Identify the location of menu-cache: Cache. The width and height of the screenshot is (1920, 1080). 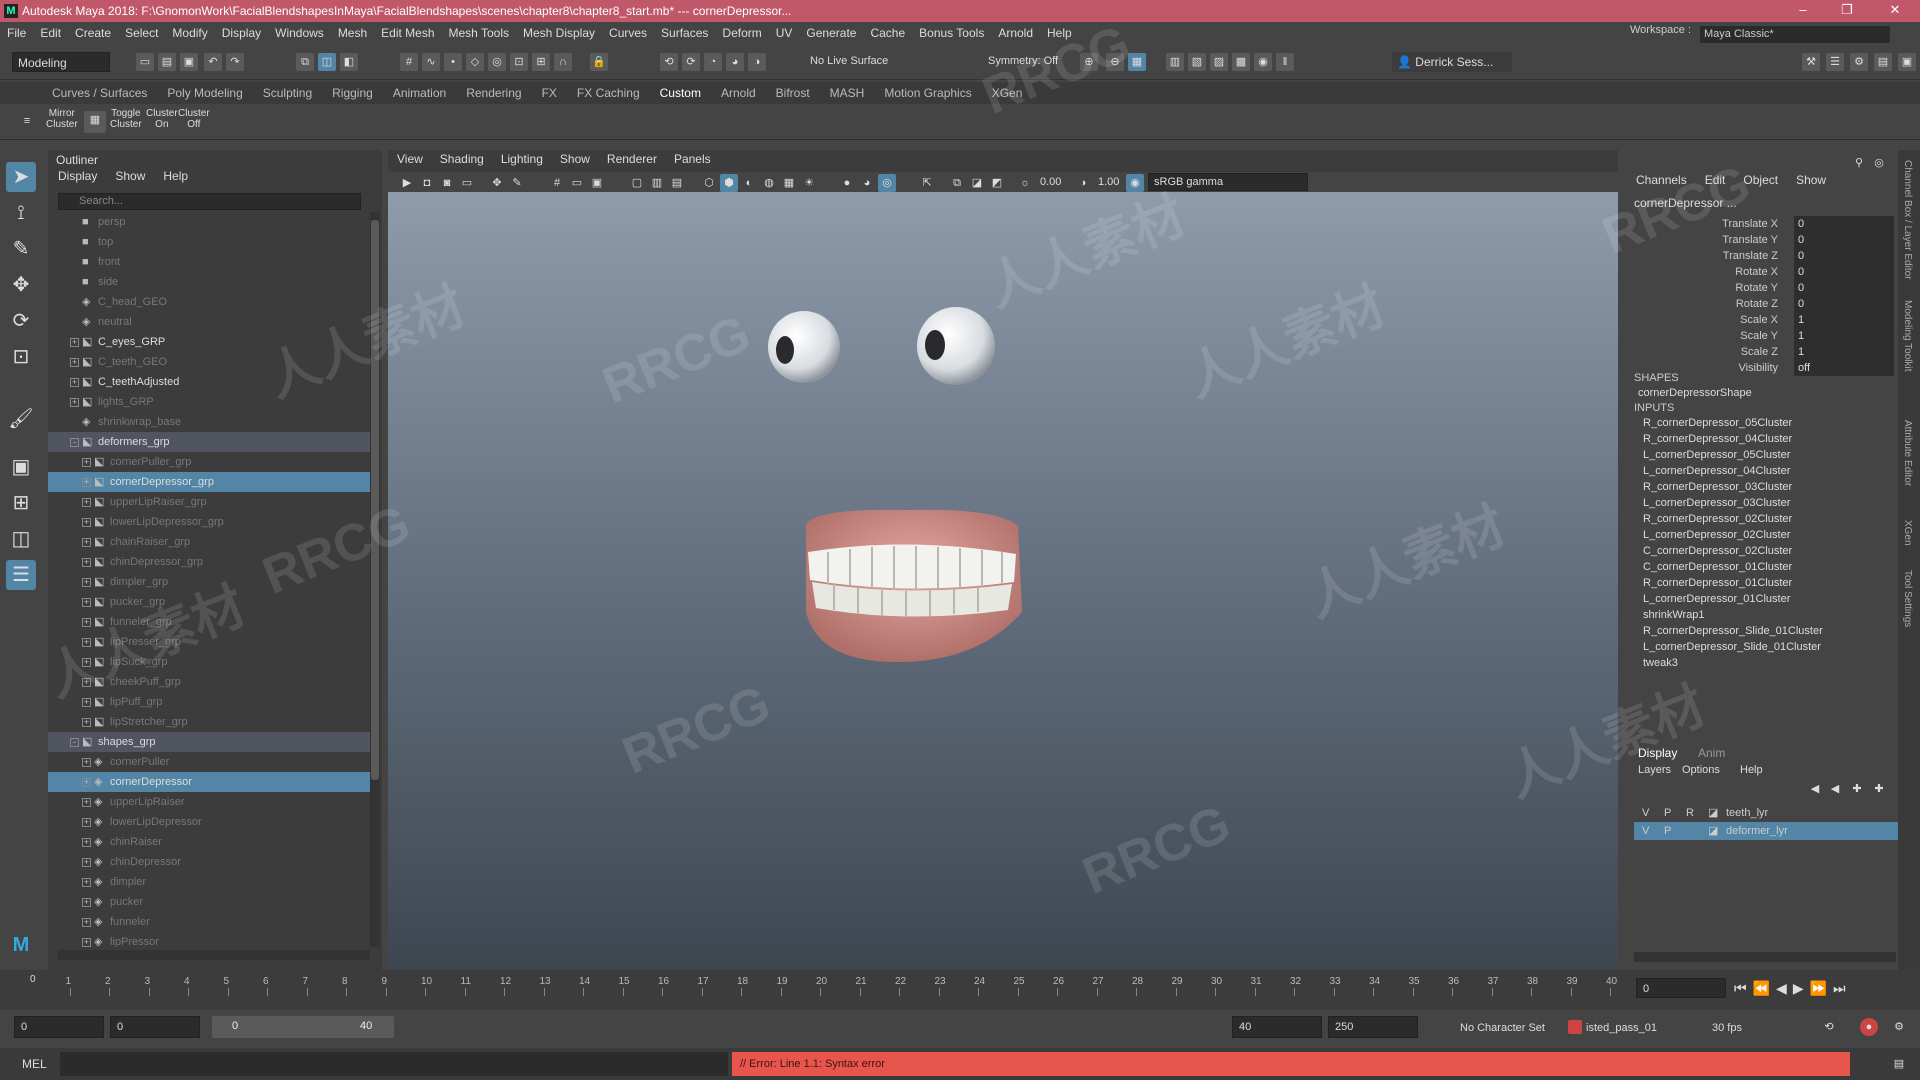
(887, 33).